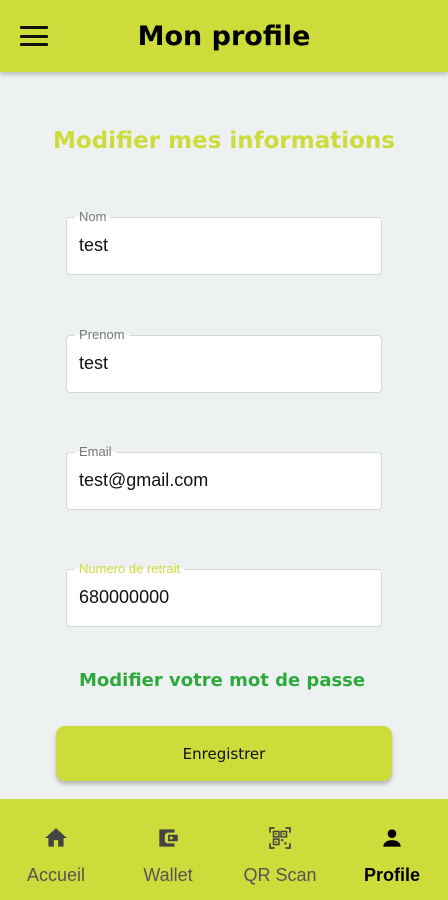 This screenshot has width=448, height=900. What do you see at coordinates (224, 363) in the screenshot?
I see `prenom-input` at bounding box center [224, 363].